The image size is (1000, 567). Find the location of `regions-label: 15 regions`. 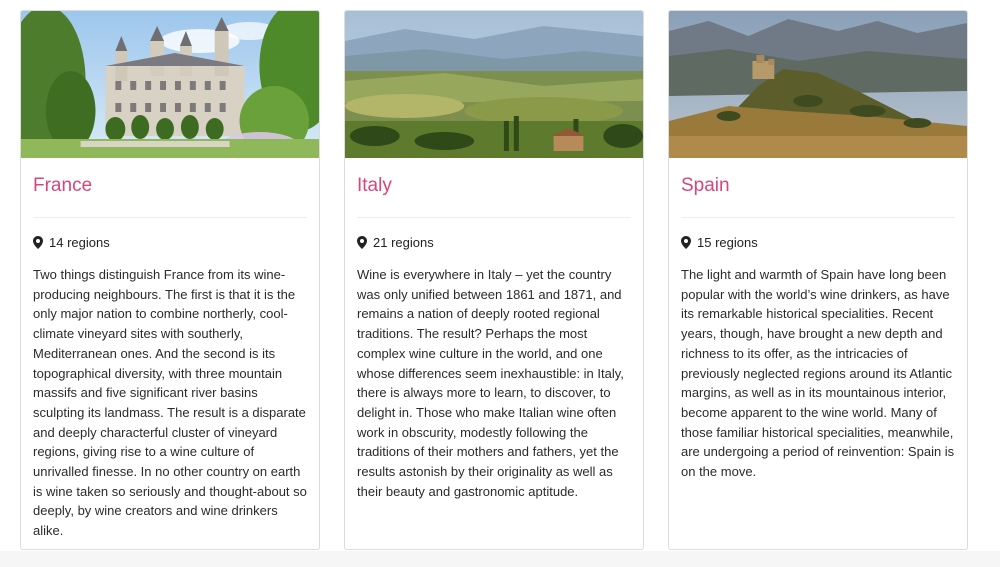

regions-label: 15 regions is located at coordinates (727, 242).